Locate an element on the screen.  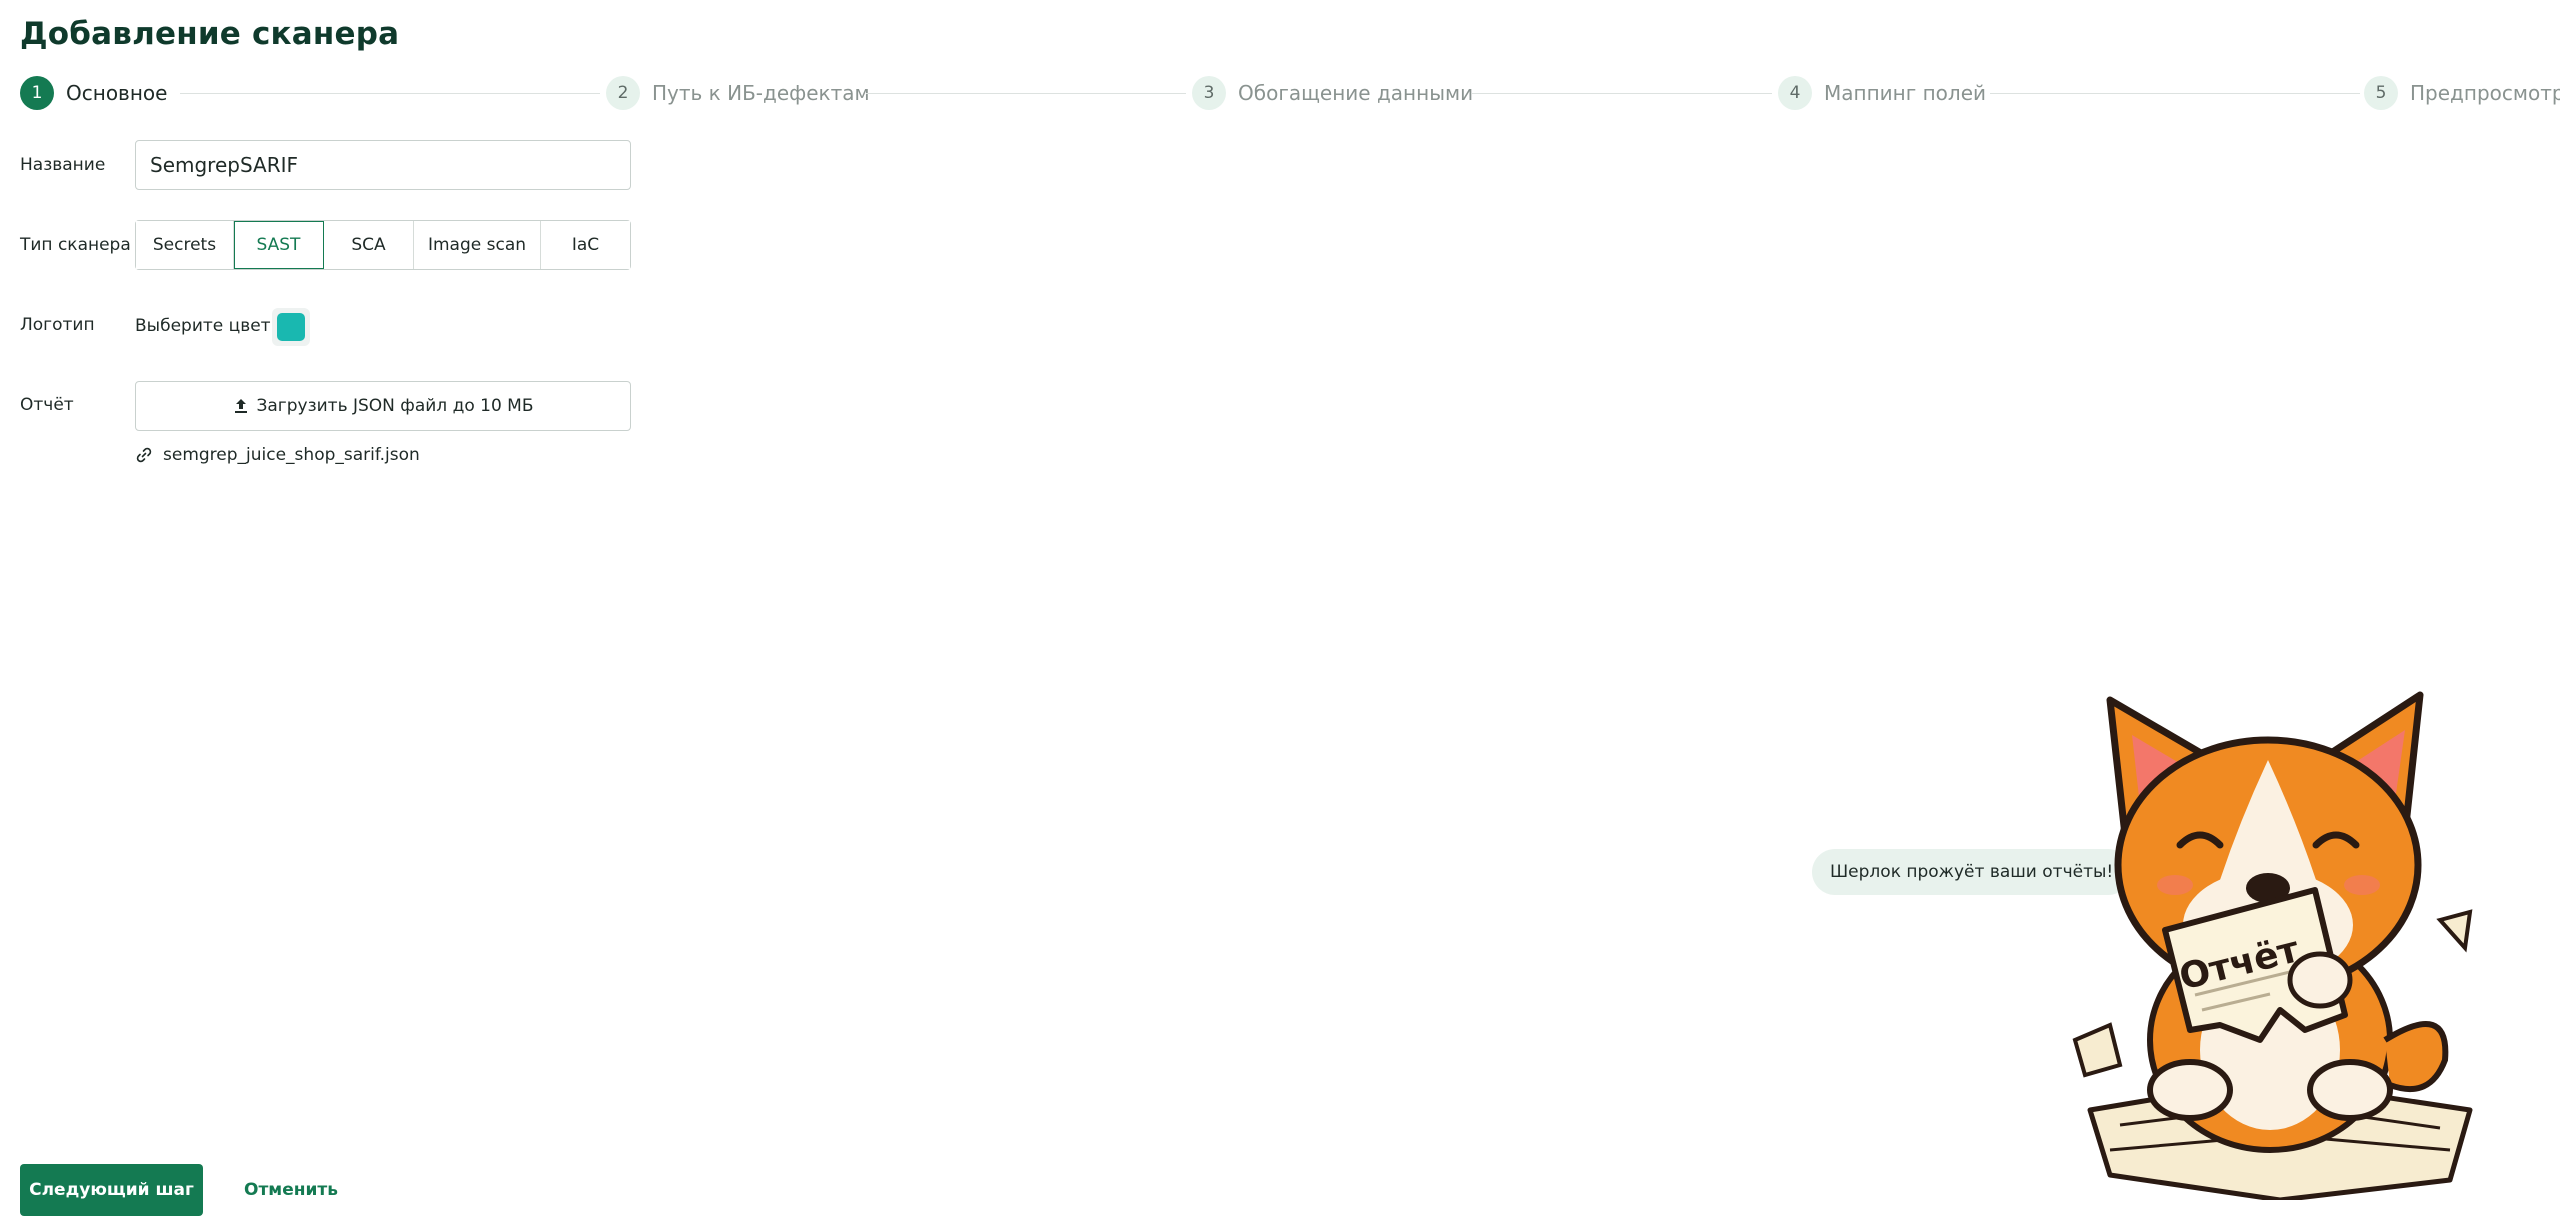
step-data-enrichment: 3 Обогащение данными is located at coordinates (1332, 93).